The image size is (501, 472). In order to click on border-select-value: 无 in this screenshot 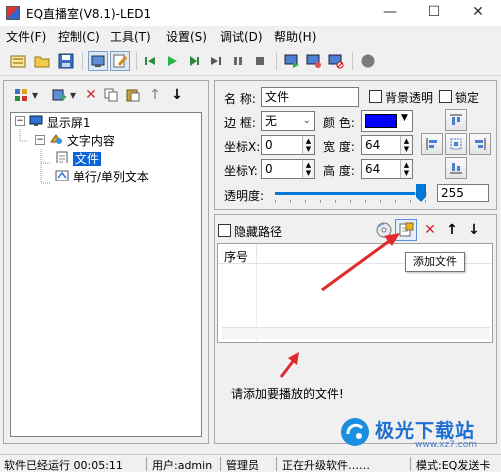, I will do `click(271, 121)`.